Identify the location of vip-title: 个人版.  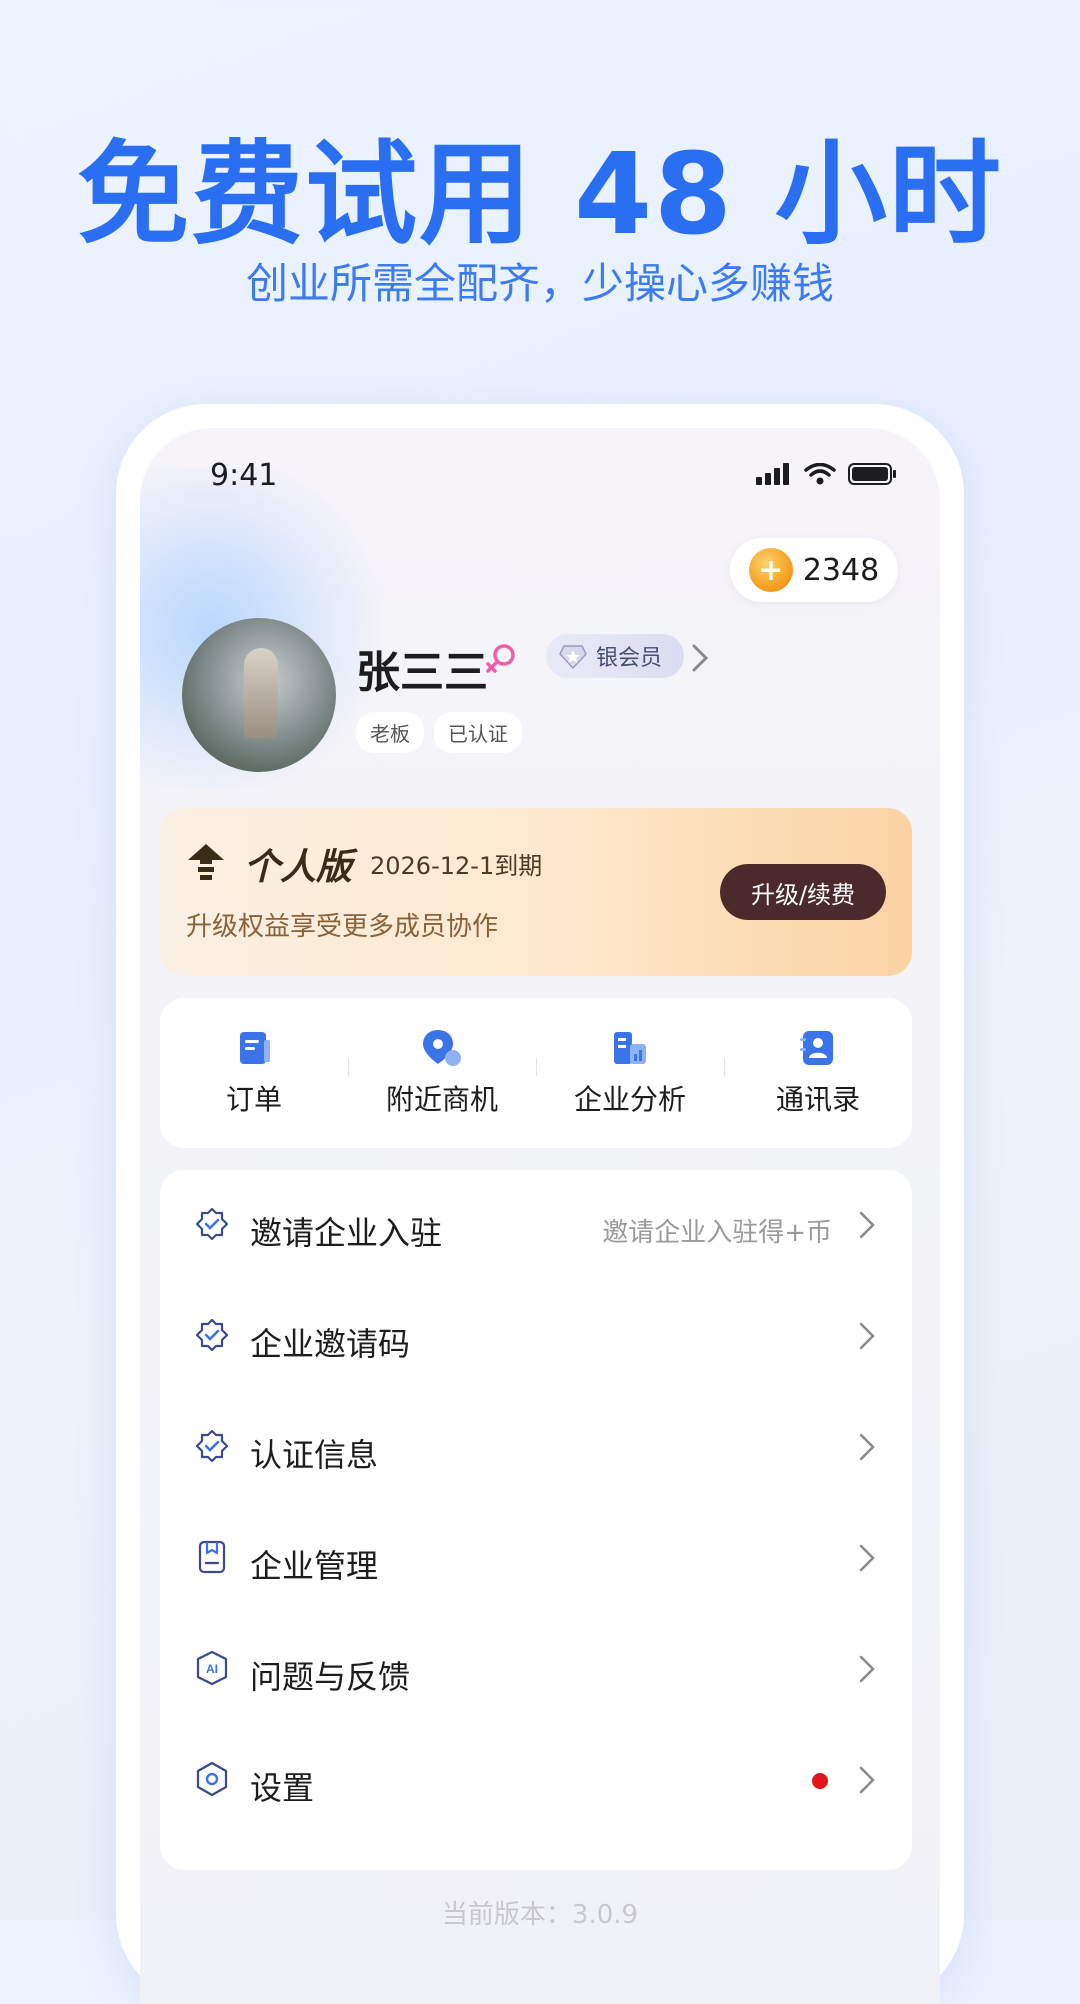
(298, 867).